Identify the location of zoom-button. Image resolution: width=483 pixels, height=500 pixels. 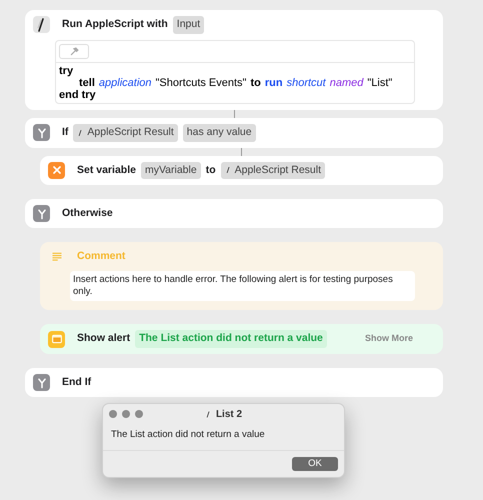
(139, 414).